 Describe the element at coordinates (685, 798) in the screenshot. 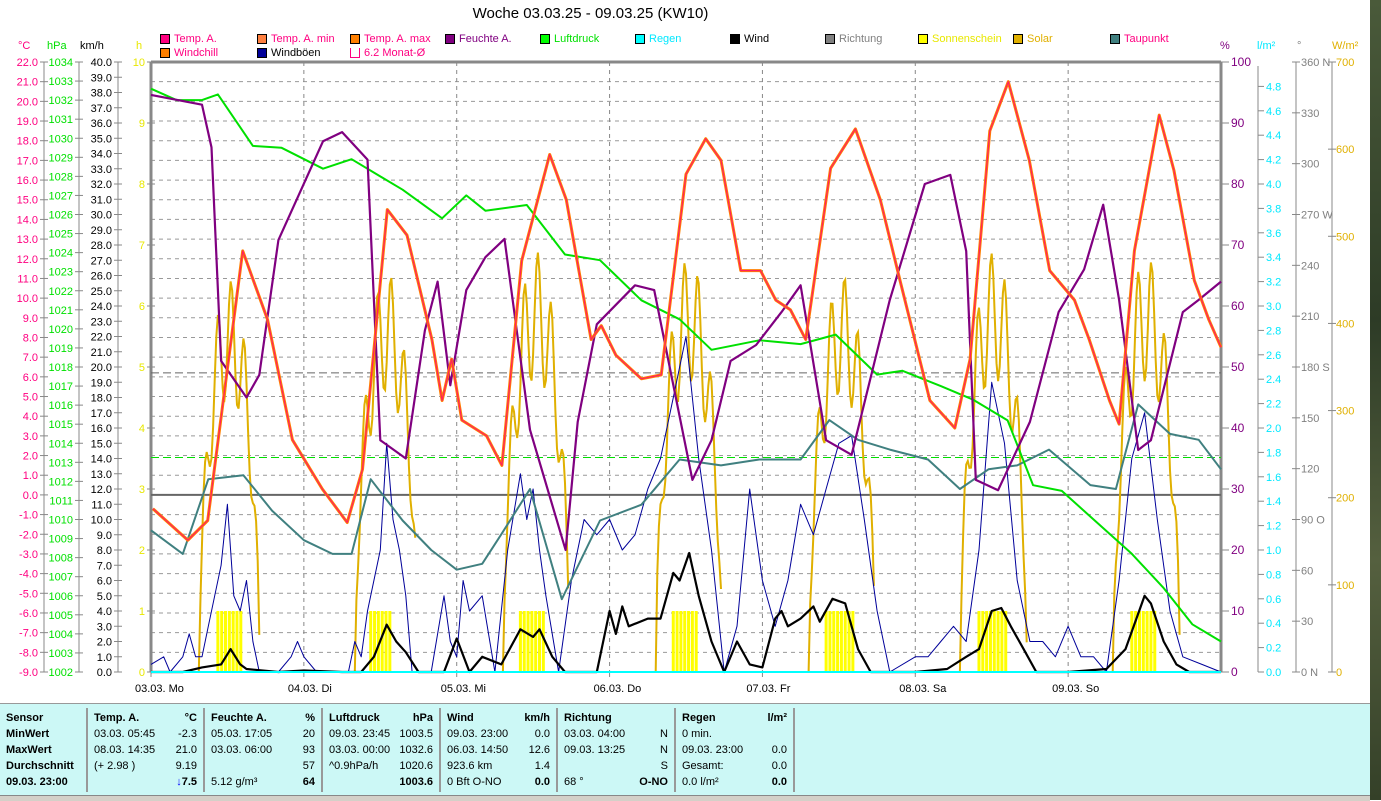

I see `horizontal-scrollbar` at that location.